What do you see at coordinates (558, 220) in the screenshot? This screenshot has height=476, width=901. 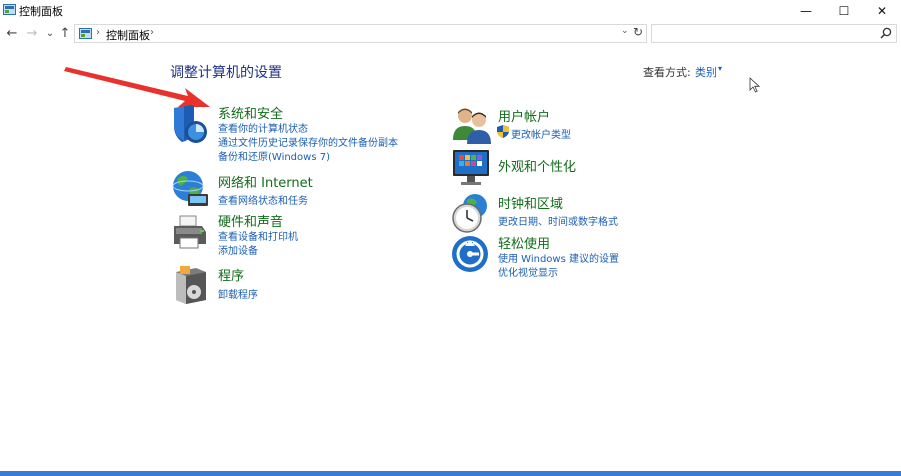 I see `link-change-date-time-format: 更改日期、时间或数字格式` at bounding box center [558, 220].